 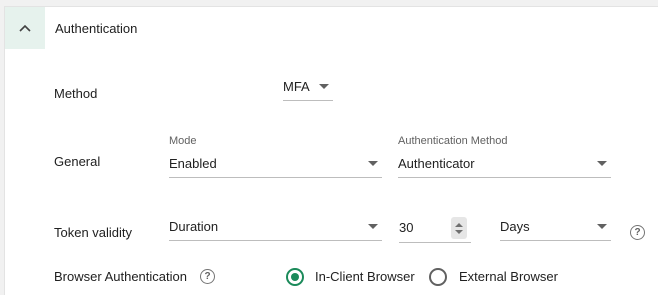 I want to click on chevron-up-icon, so click(x=25, y=28).